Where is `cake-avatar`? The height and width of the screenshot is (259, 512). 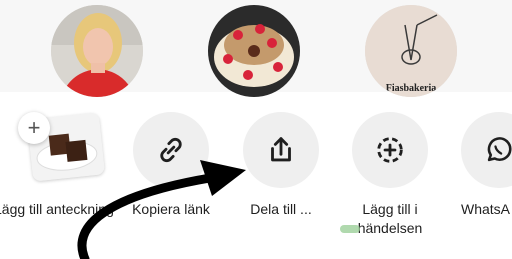
cake-avatar is located at coordinates (254, 51).